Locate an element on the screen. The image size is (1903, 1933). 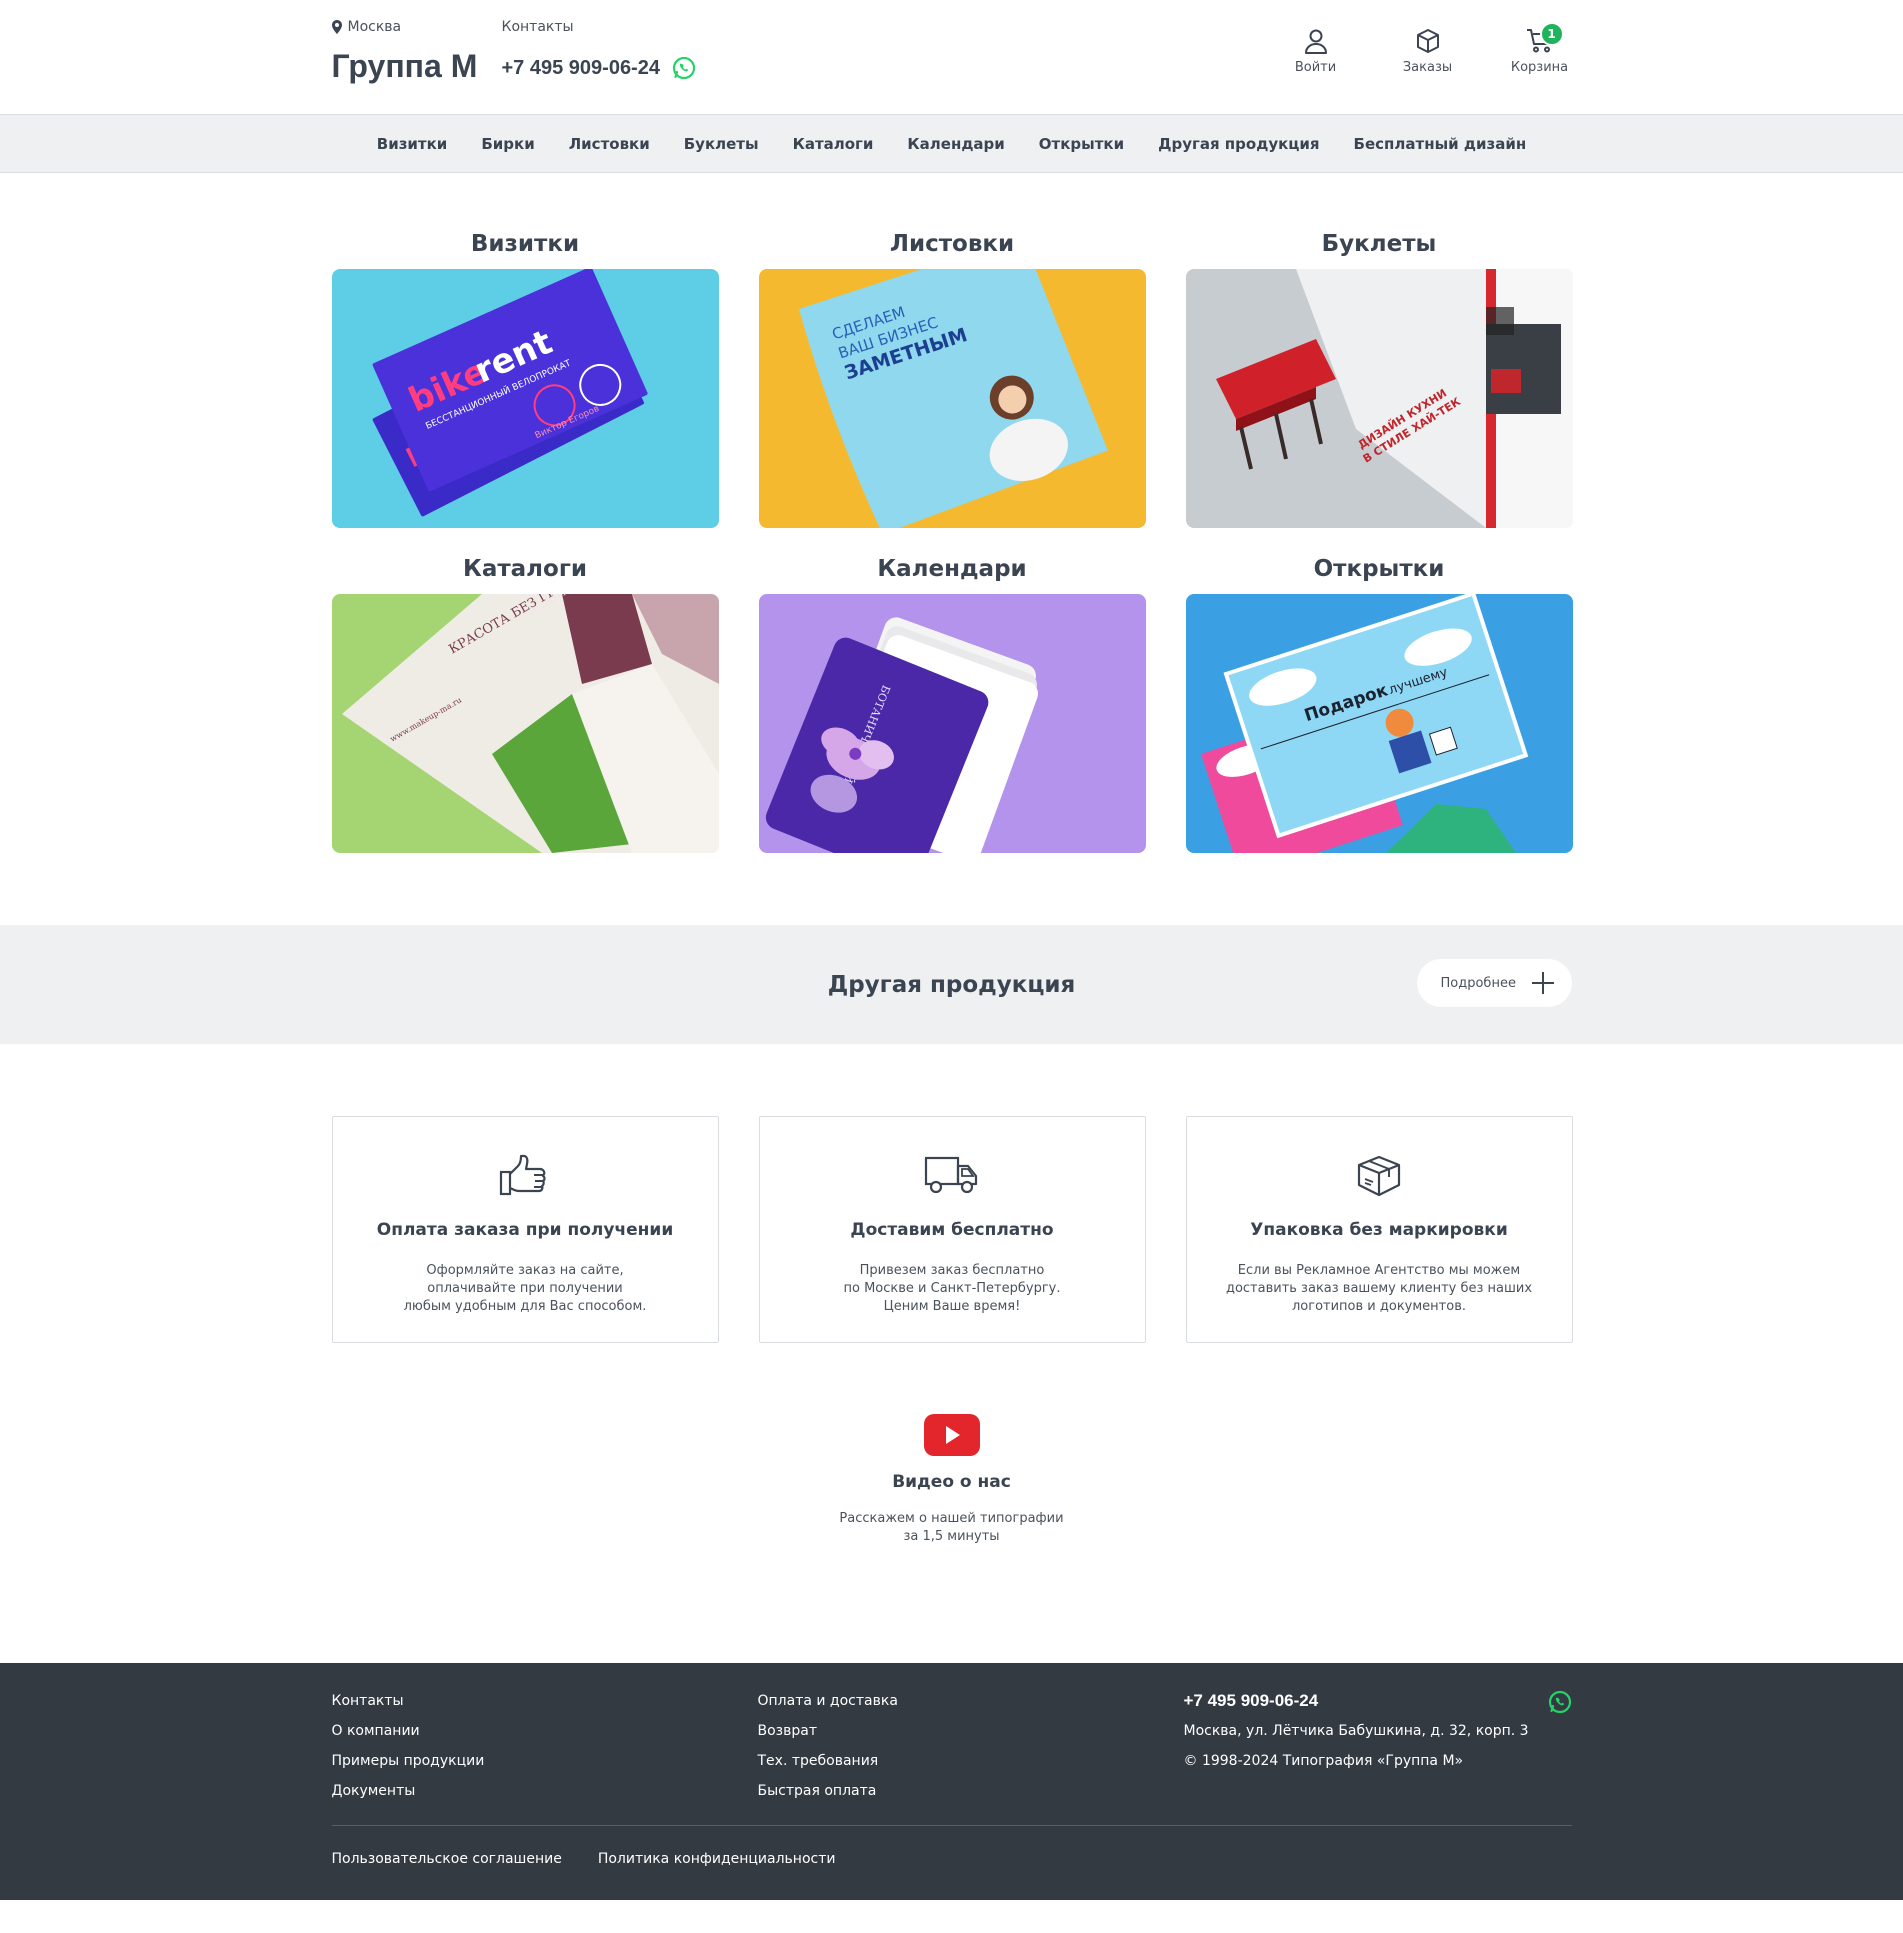
nav-item-free-design: Бесплатный дизайн is located at coordinates (1440, 144).